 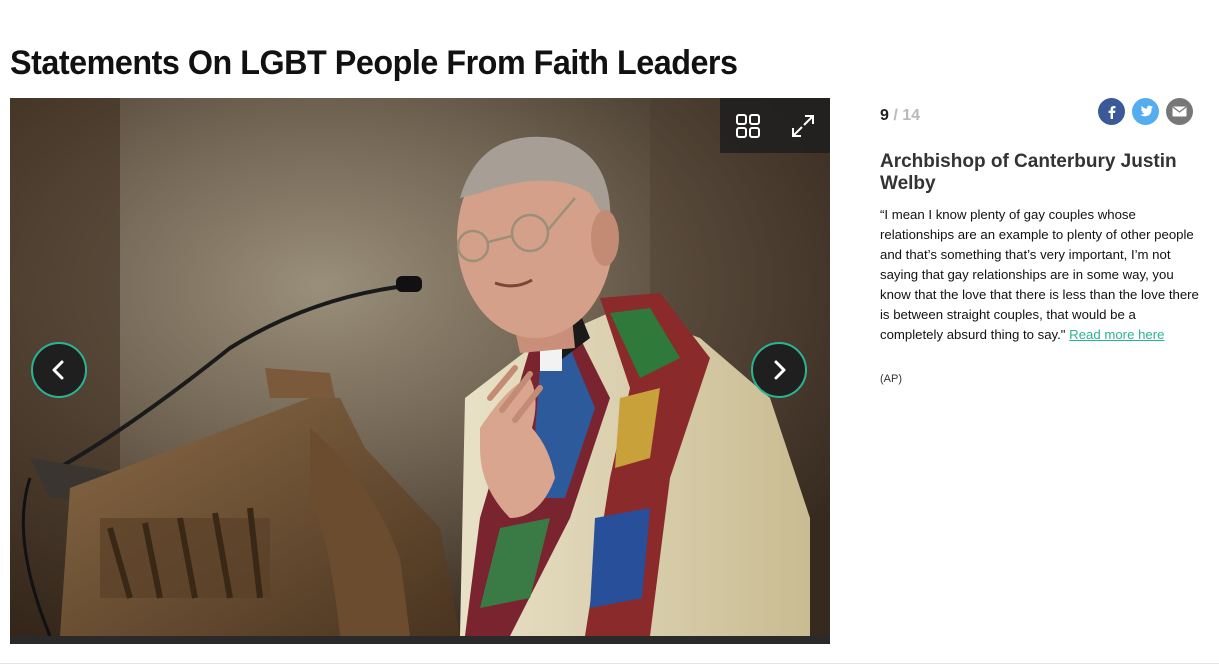 What do you see at coordinates (775, 125) in the screenshot?
I see `slideshow-toolbar` at bounding box center [775, 125].